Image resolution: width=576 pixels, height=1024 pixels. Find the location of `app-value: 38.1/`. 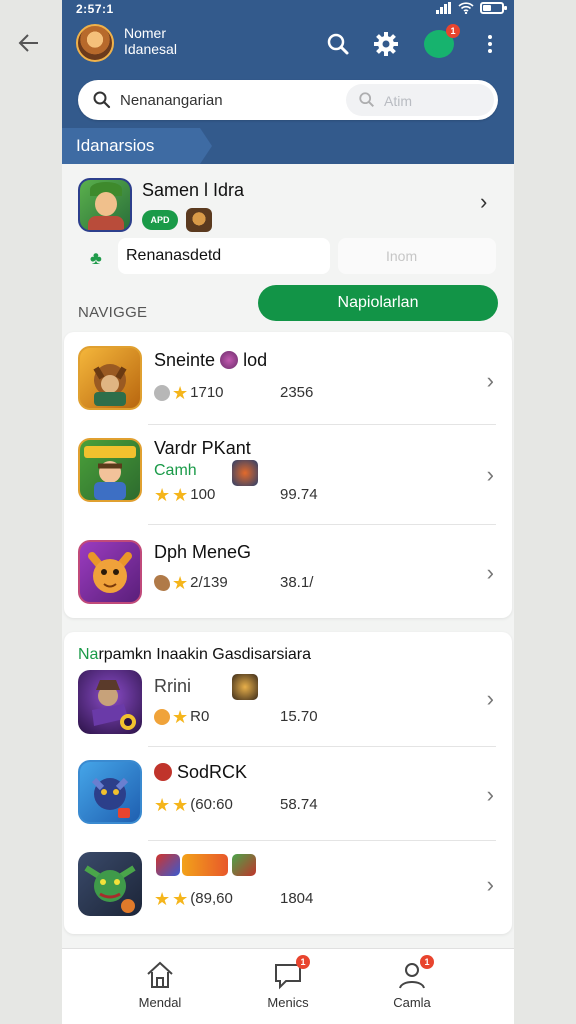

app-value: 38.1/ is located at coordinates (297, 582).